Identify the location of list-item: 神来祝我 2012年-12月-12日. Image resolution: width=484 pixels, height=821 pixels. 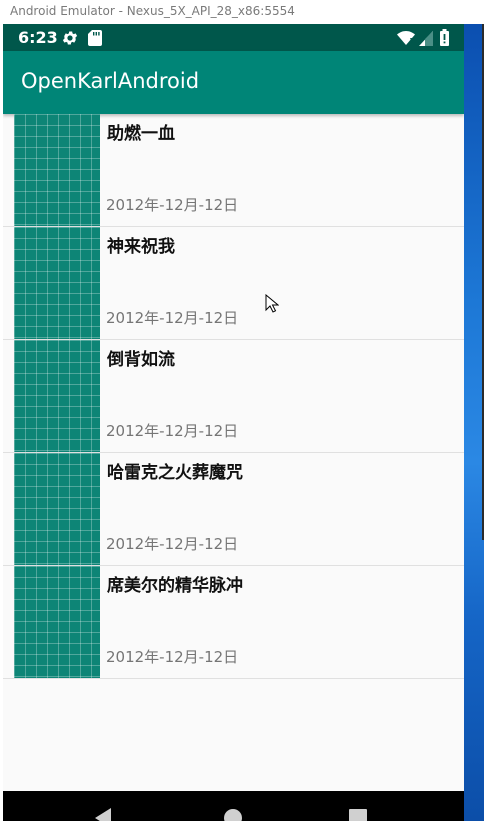
(233, 283).